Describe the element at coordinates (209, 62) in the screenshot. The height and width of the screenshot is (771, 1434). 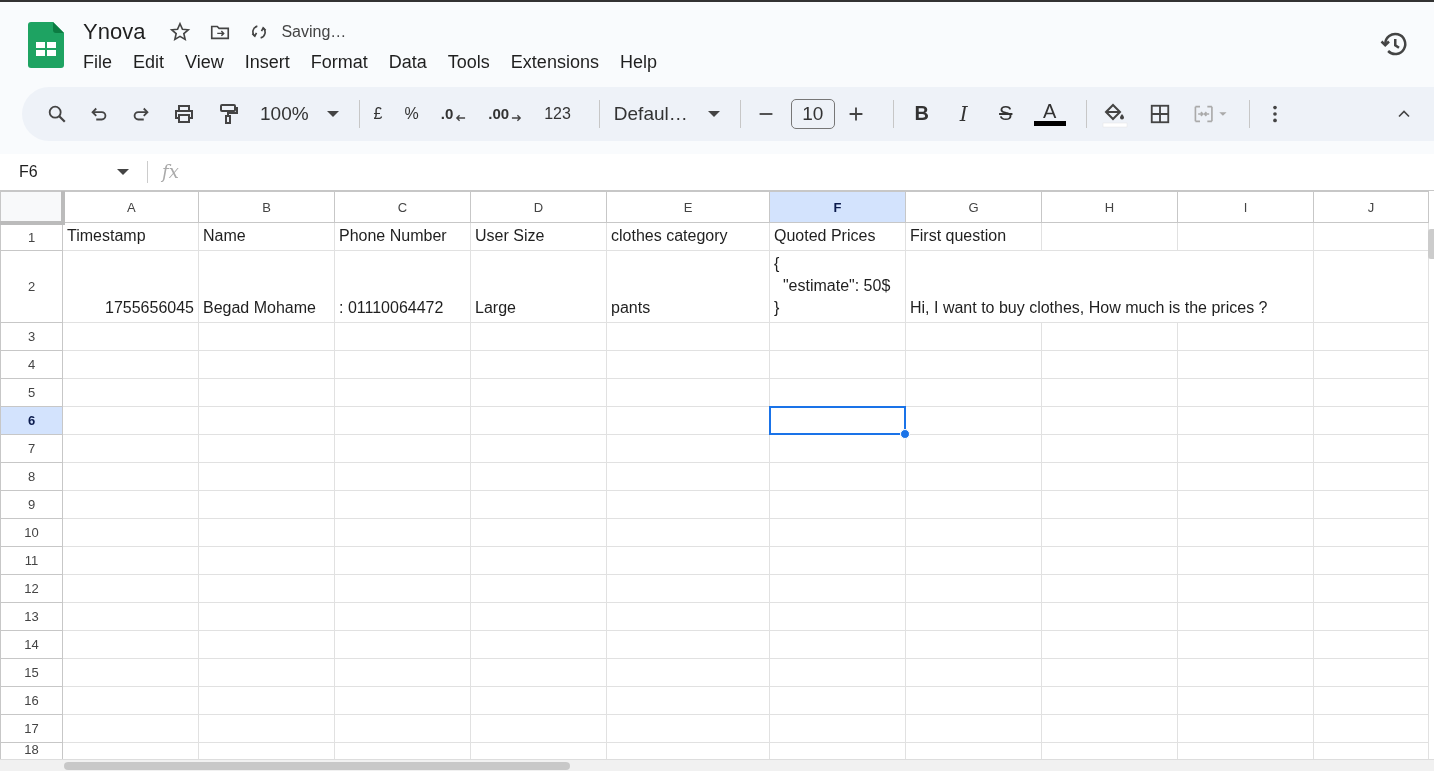
I see `menu-item: View` at that location.